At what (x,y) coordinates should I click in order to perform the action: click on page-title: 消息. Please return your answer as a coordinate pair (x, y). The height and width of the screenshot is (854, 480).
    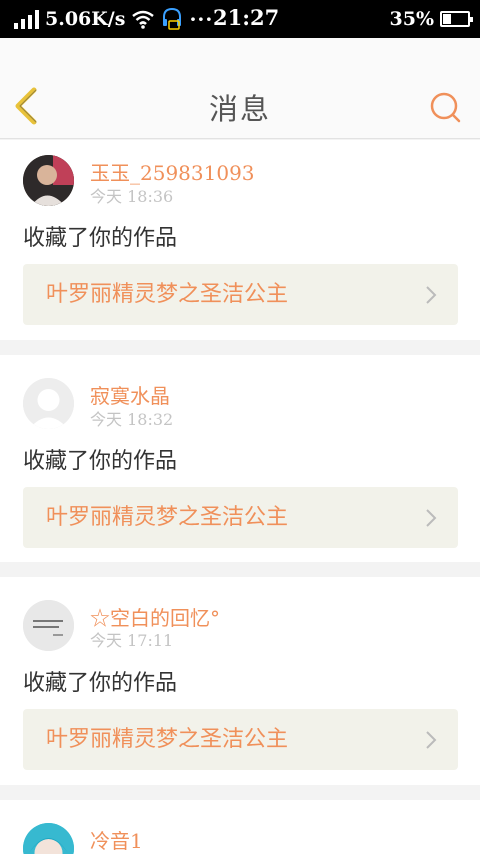
    Looking at the image, I should click on (239, 109).